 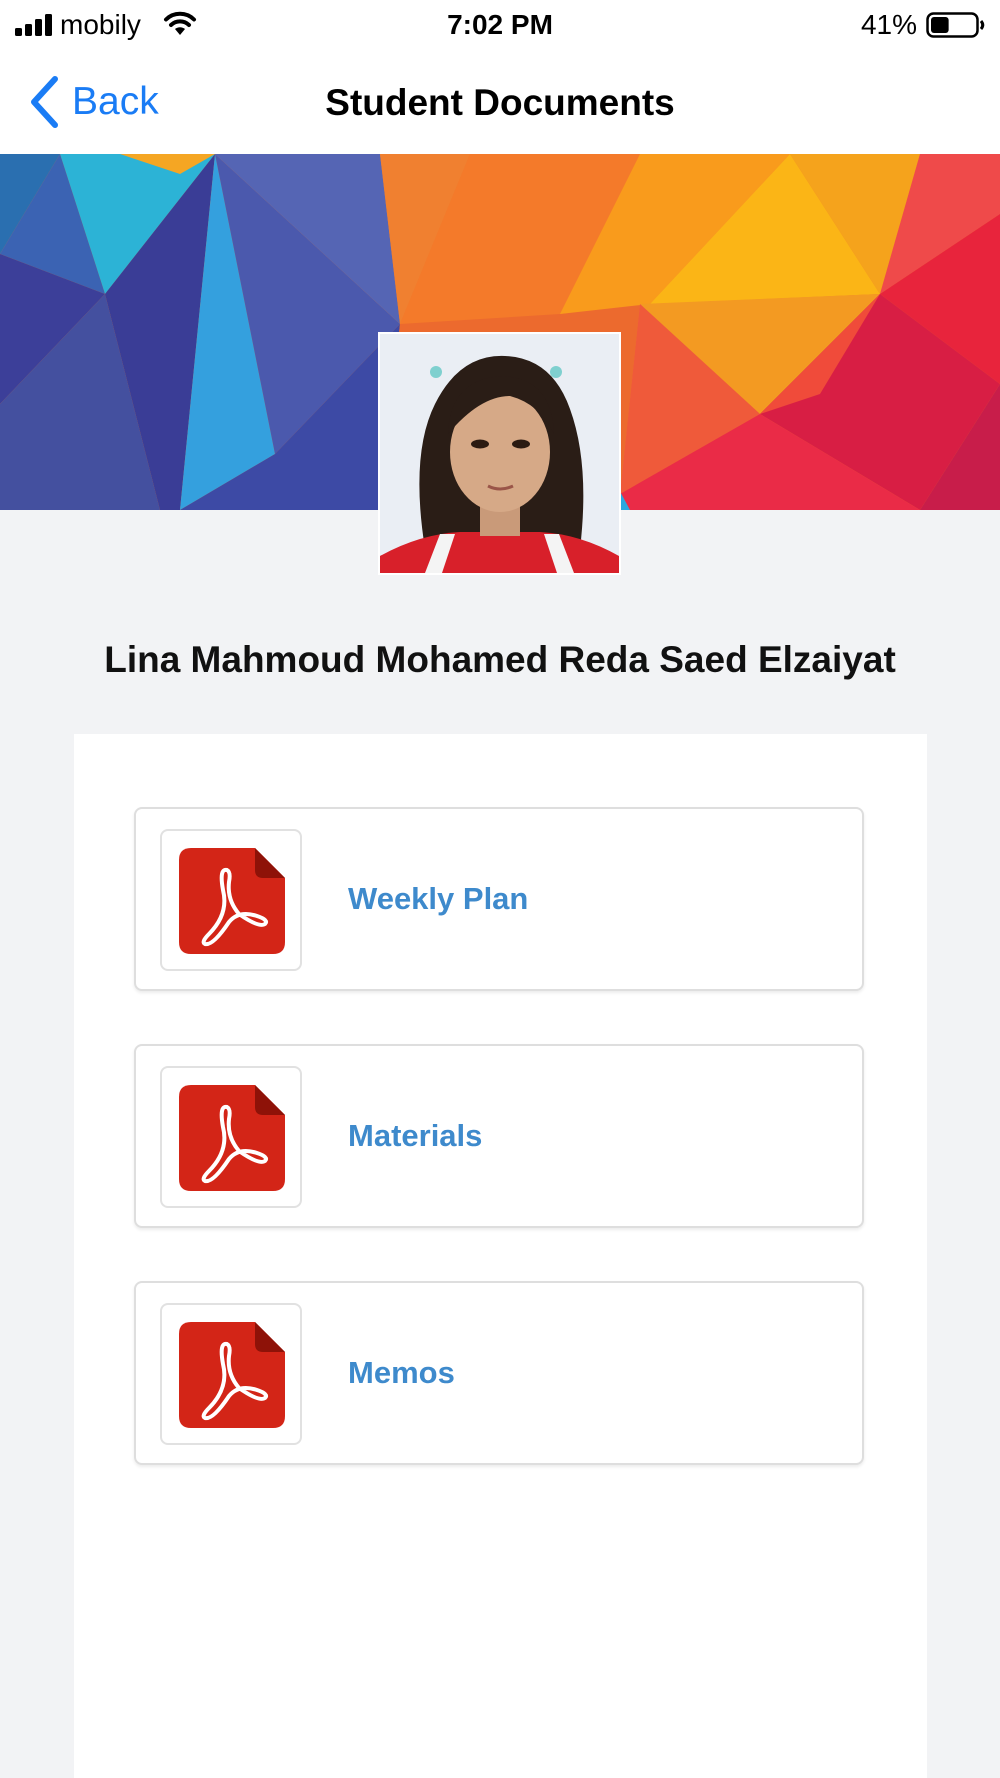 I want to click on document-label: Memos, so click(x=401, y=1372).